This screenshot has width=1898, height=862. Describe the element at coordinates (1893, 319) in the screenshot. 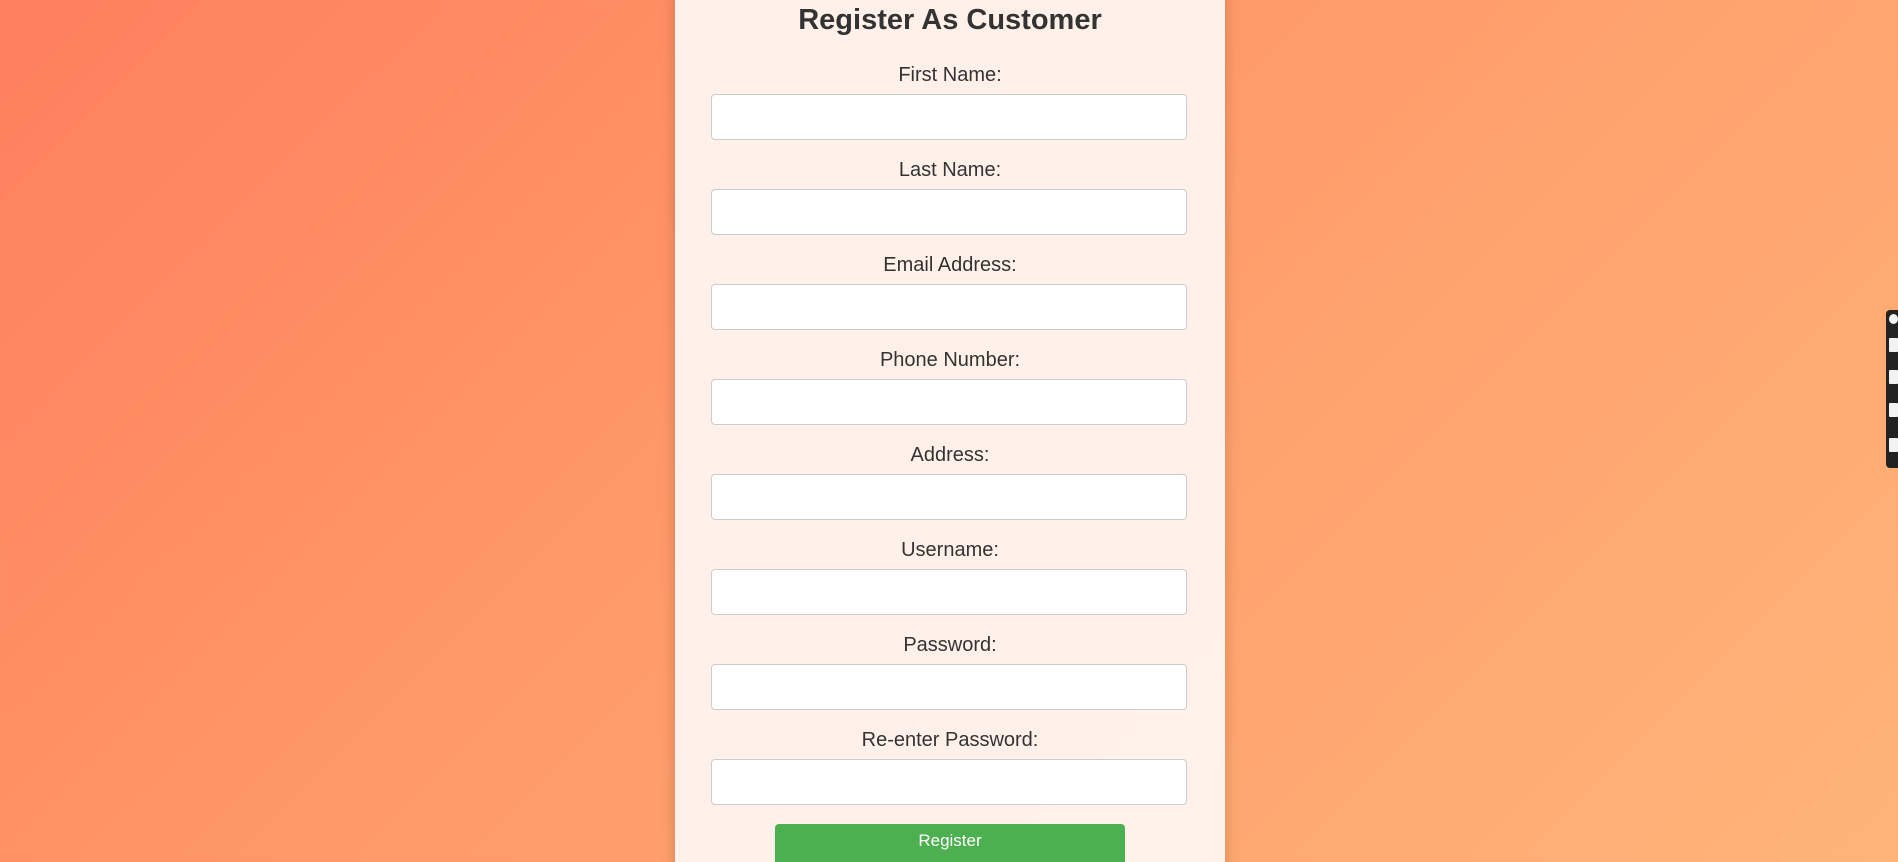

I see `settings-icon` at that location.